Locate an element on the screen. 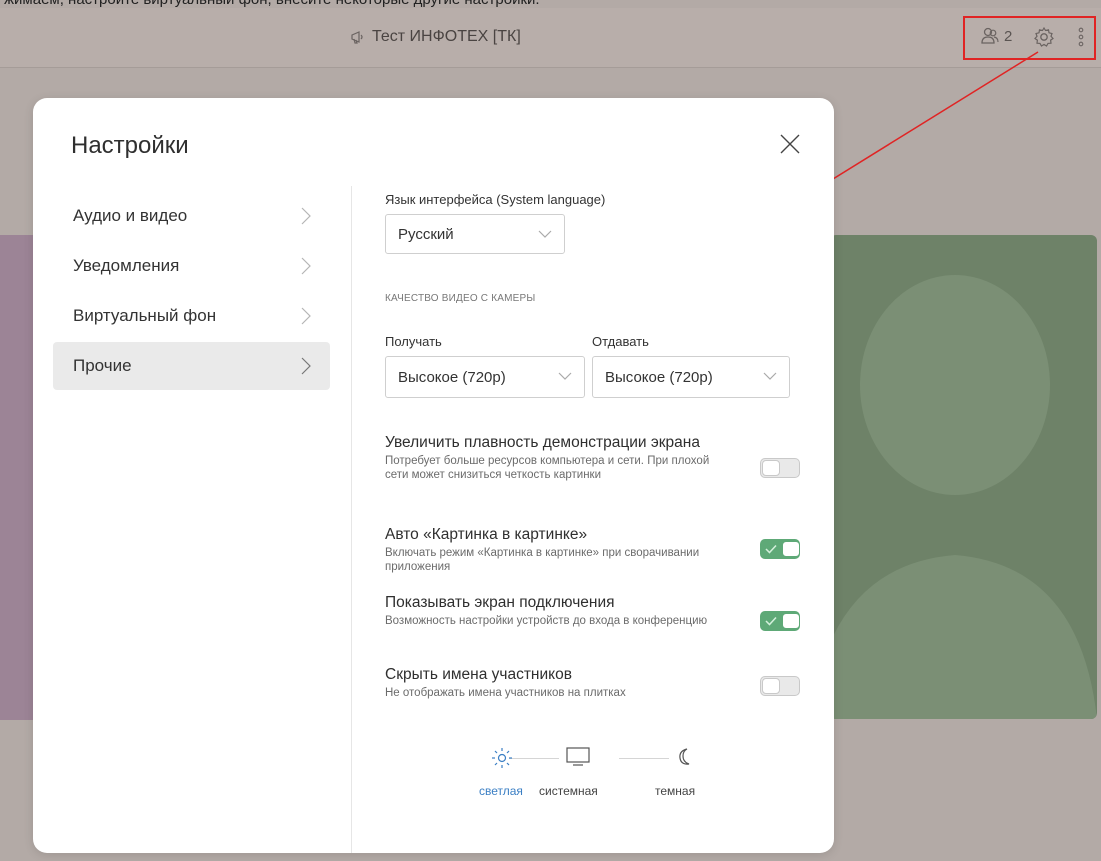 This screenshot has height=861, width=1101. menu-item-audio-video: Аудио и видео is located at coordinates (191, 216).